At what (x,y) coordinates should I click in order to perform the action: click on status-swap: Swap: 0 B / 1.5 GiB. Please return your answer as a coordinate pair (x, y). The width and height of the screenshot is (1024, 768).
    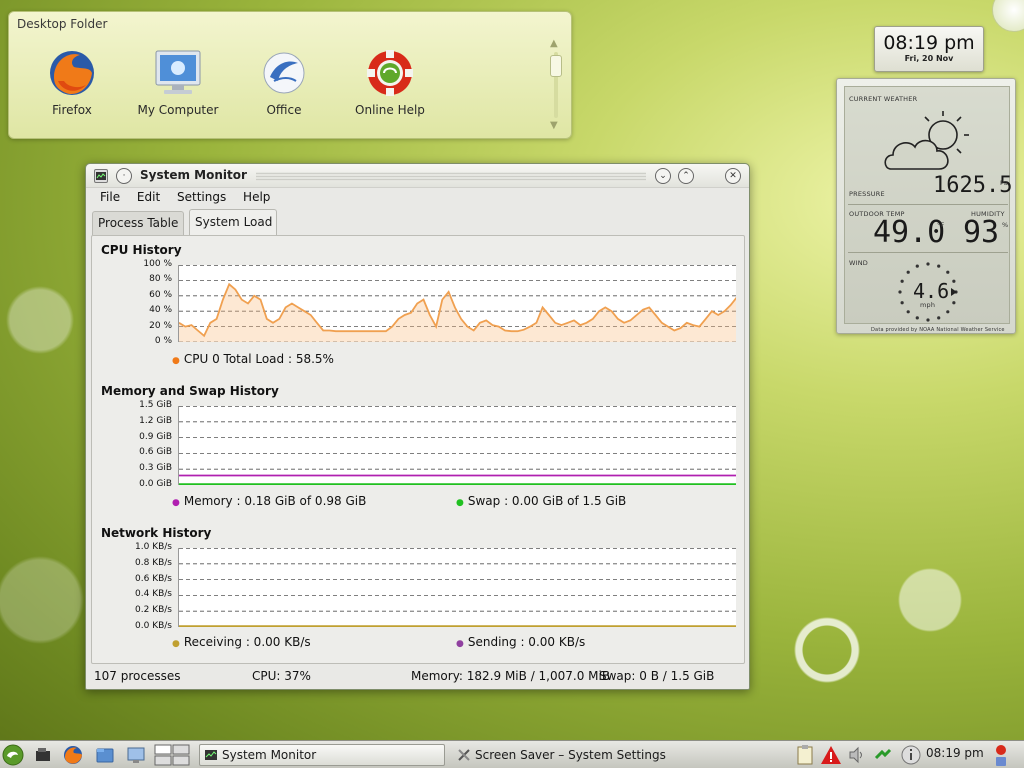
    Looking at the image, I should click on (657, 676).